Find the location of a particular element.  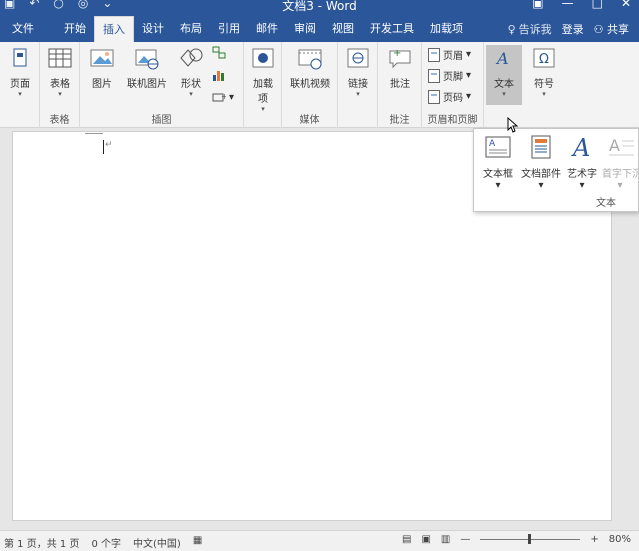

picture-icon is located at coordinates (102, 59).